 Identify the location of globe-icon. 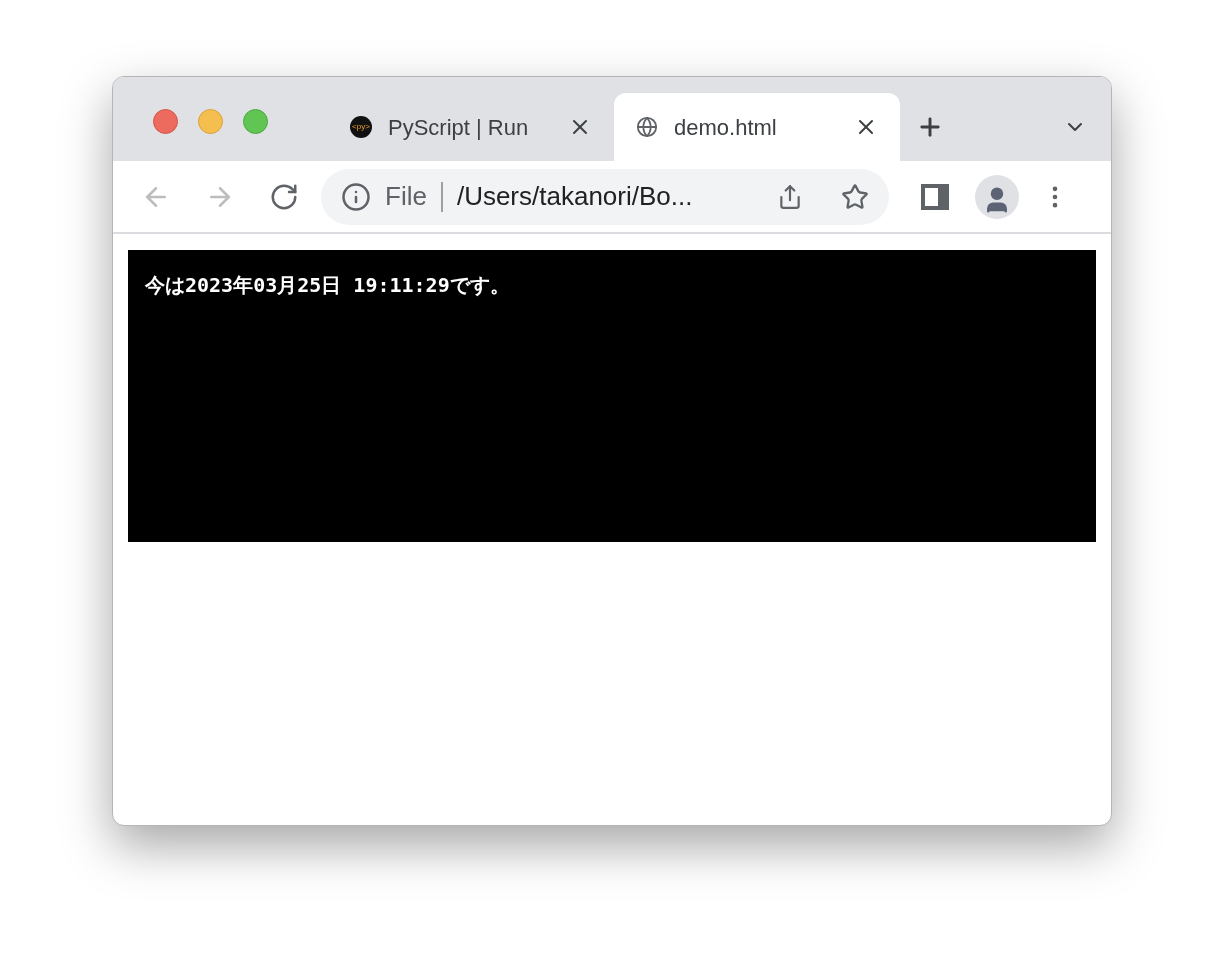
(647, 127).